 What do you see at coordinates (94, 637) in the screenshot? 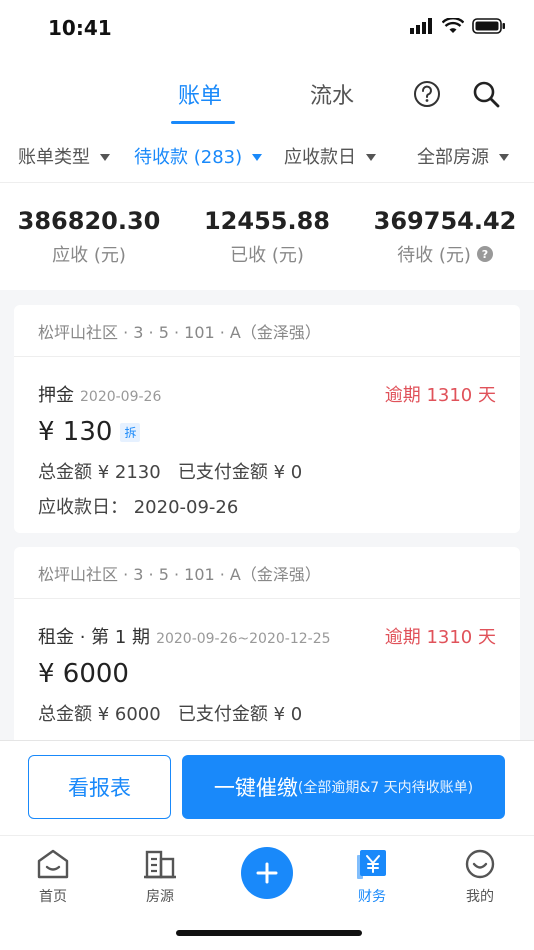
I see `bill-type: 租金 · 第 1 期` at bounding box center [94, 637].